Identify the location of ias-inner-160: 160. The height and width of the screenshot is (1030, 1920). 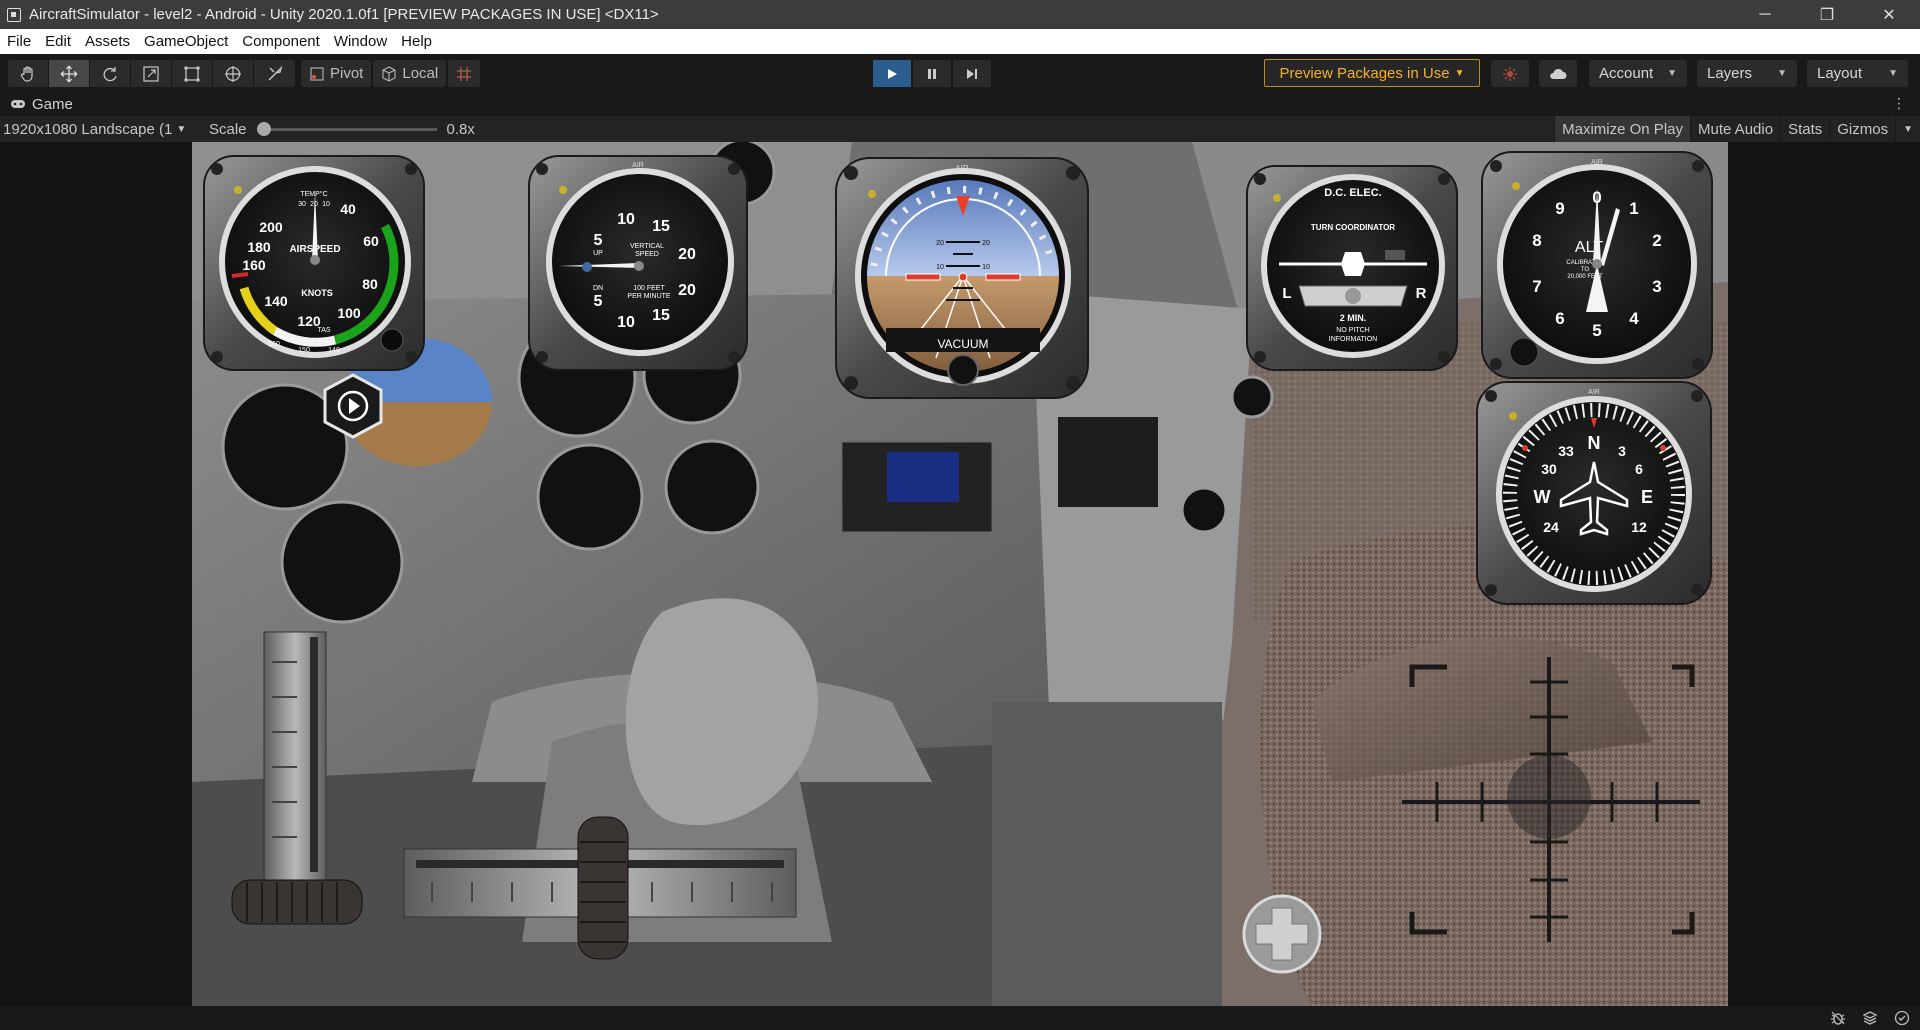
(274, 344).